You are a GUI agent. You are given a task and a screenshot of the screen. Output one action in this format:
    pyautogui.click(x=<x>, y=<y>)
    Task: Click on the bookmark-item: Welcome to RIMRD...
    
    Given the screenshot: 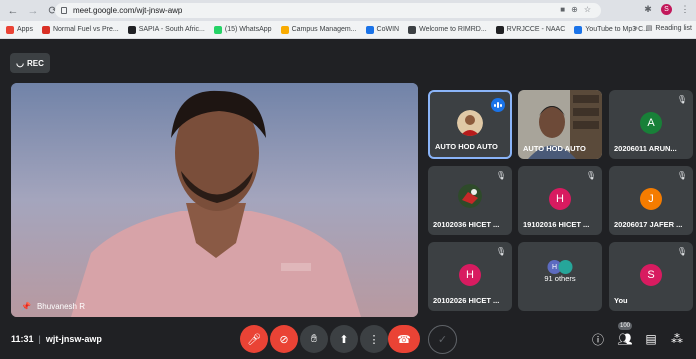 What is the action you would take?
    pyautogui.click(x=447, y=29)
    